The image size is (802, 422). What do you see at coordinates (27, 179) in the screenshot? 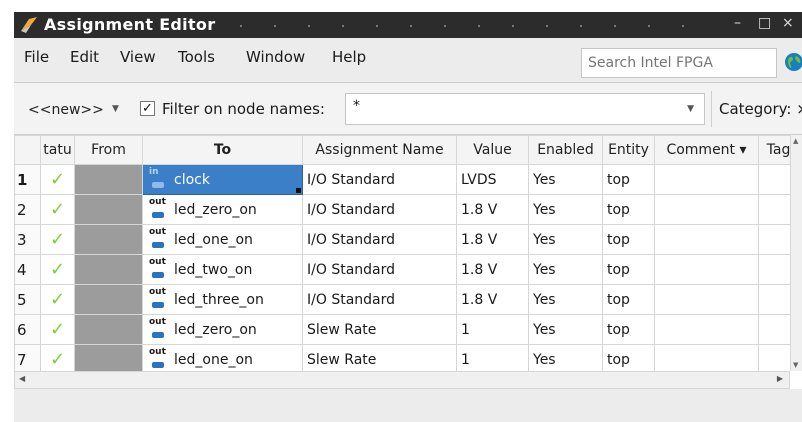
I see `row-number: 1` at bounding box center [27, 179].